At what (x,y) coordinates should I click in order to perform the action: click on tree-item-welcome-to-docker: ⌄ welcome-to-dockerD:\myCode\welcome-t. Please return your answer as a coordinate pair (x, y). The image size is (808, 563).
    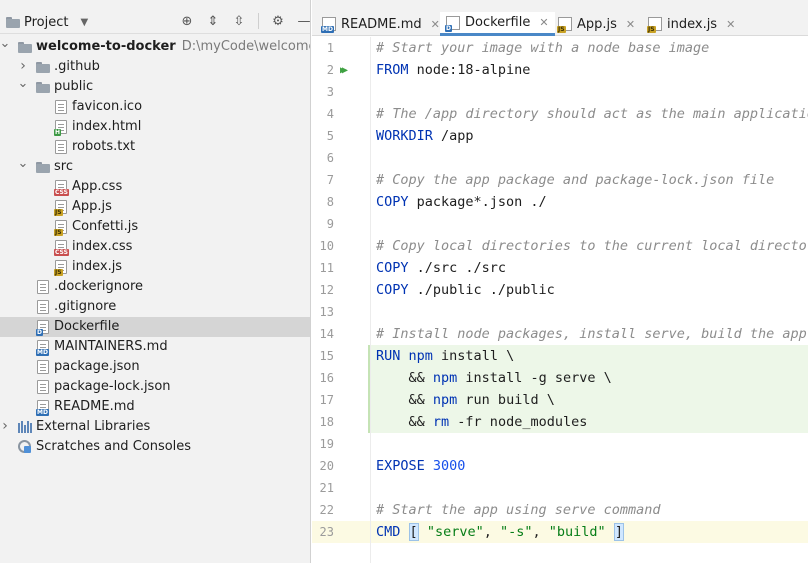
    Looking at the image, I should click on (155, 46).